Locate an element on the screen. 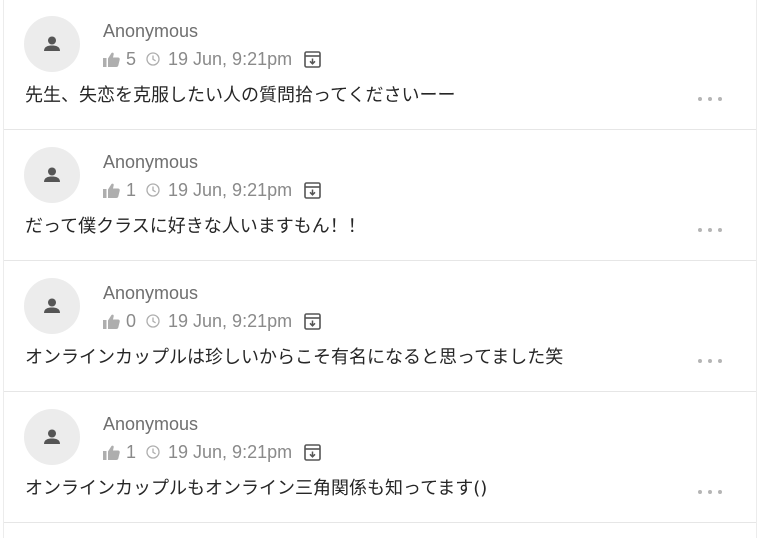 The width and height of the screenshot is (758, 538). like-count: 5 is located at coordinates (131, 58).